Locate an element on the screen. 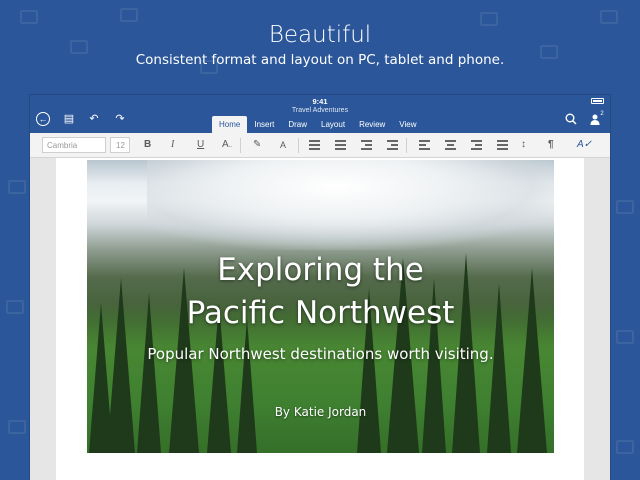 The height and width of the screenshot is (480, 640). font-color-icon: A is located at coordinates (283, 145).